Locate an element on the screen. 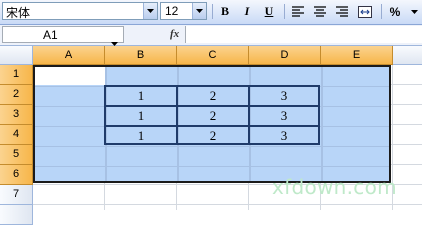 This screenshot has width=422, height=240. column-header-f is located at coordinates (407, 55).